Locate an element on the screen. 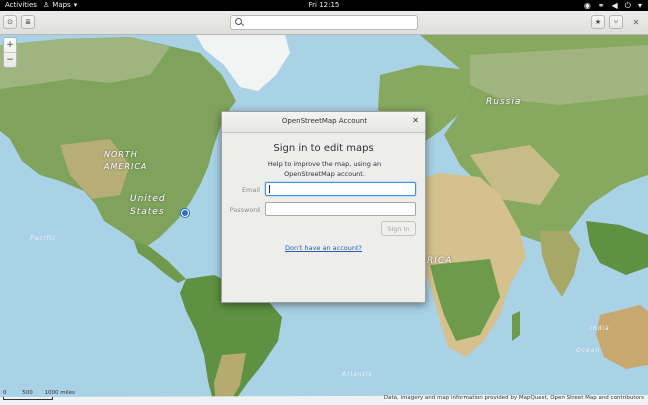 This screenshot has height=405, width=648. search-icon is located at coordinates (238, 21).